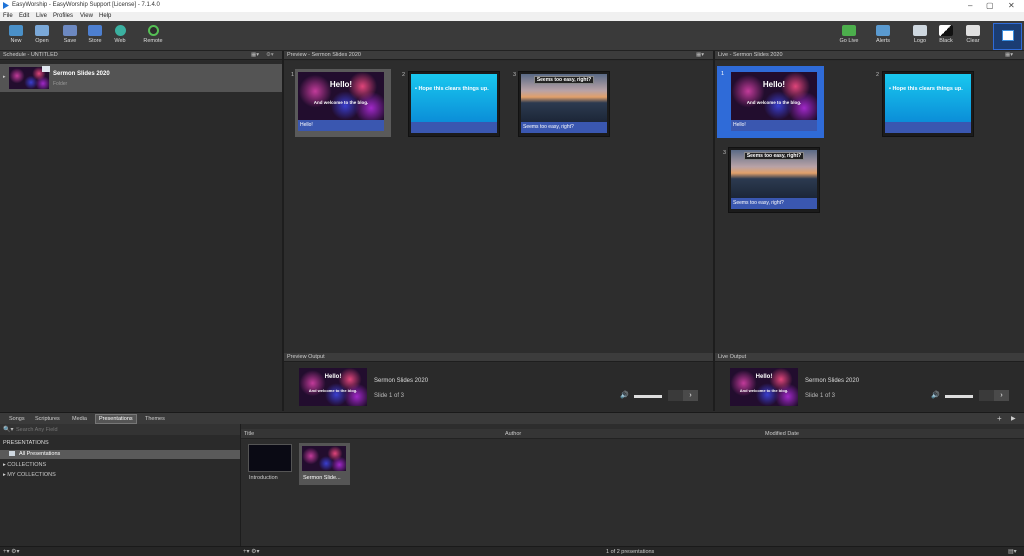 This screenshot has height=556, width=1024. Describe the element at coordinates (630, 552) in the screenshot. I see `library-status: 1 of 2 presentations` at that location.